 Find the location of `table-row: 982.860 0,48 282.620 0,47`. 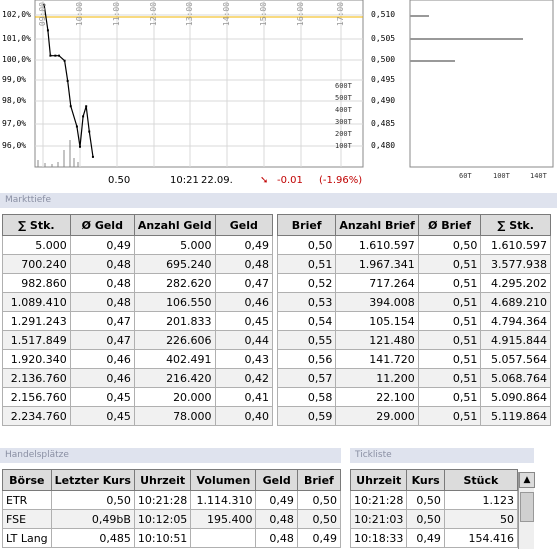

table-row: 982.860 0,48 282.620 0,47 is located at coordinates (138, 283).